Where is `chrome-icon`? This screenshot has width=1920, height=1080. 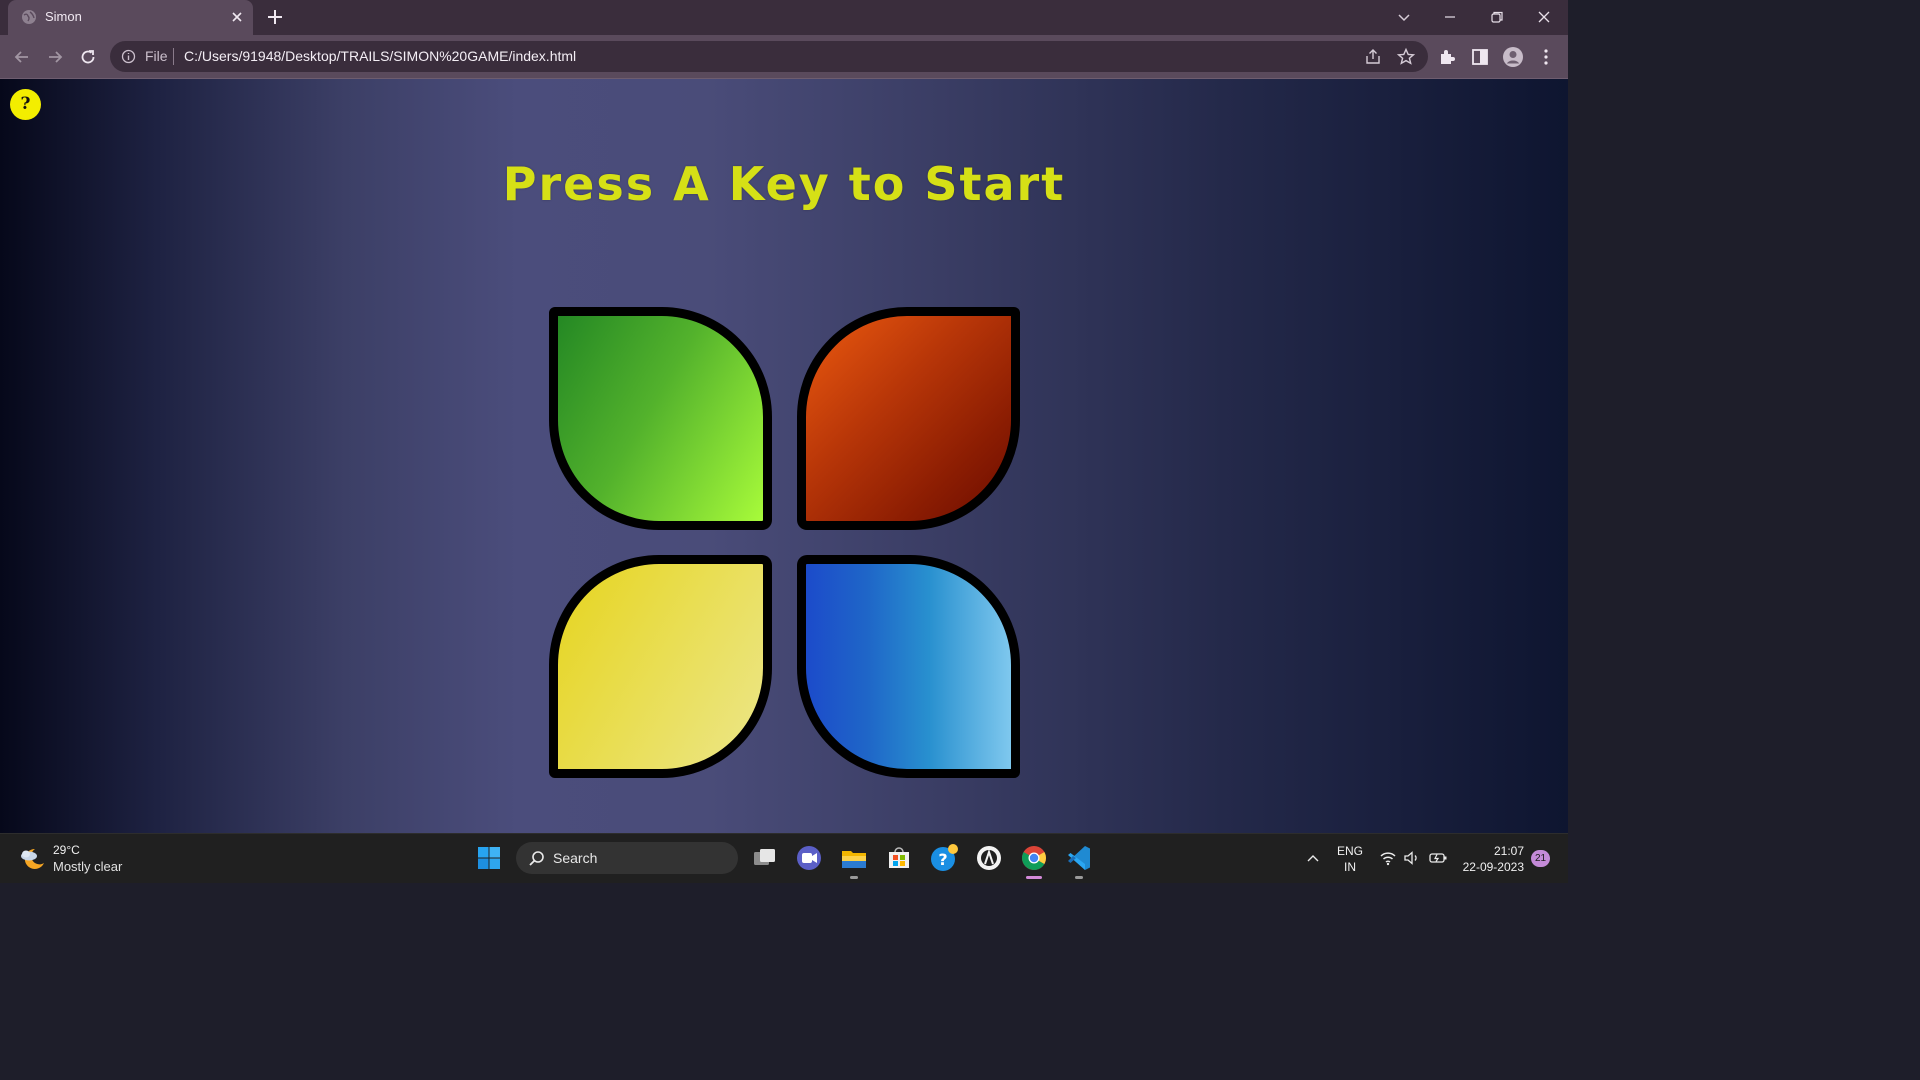
chrome-icon is located at coordinates (1034, 858).